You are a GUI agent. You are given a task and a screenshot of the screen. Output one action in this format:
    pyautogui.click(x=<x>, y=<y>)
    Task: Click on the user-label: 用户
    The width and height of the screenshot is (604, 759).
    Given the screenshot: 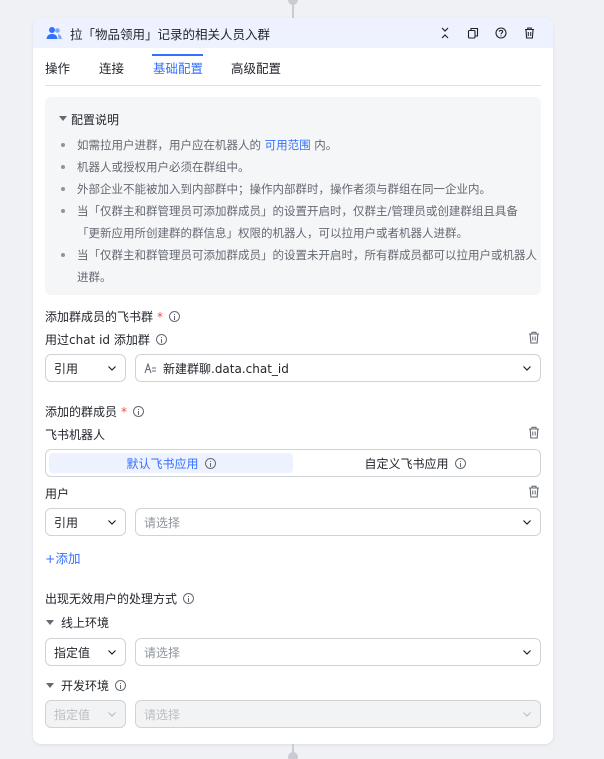 What is the action you would take?
    pyautogui.click(x=57, y=494)
    